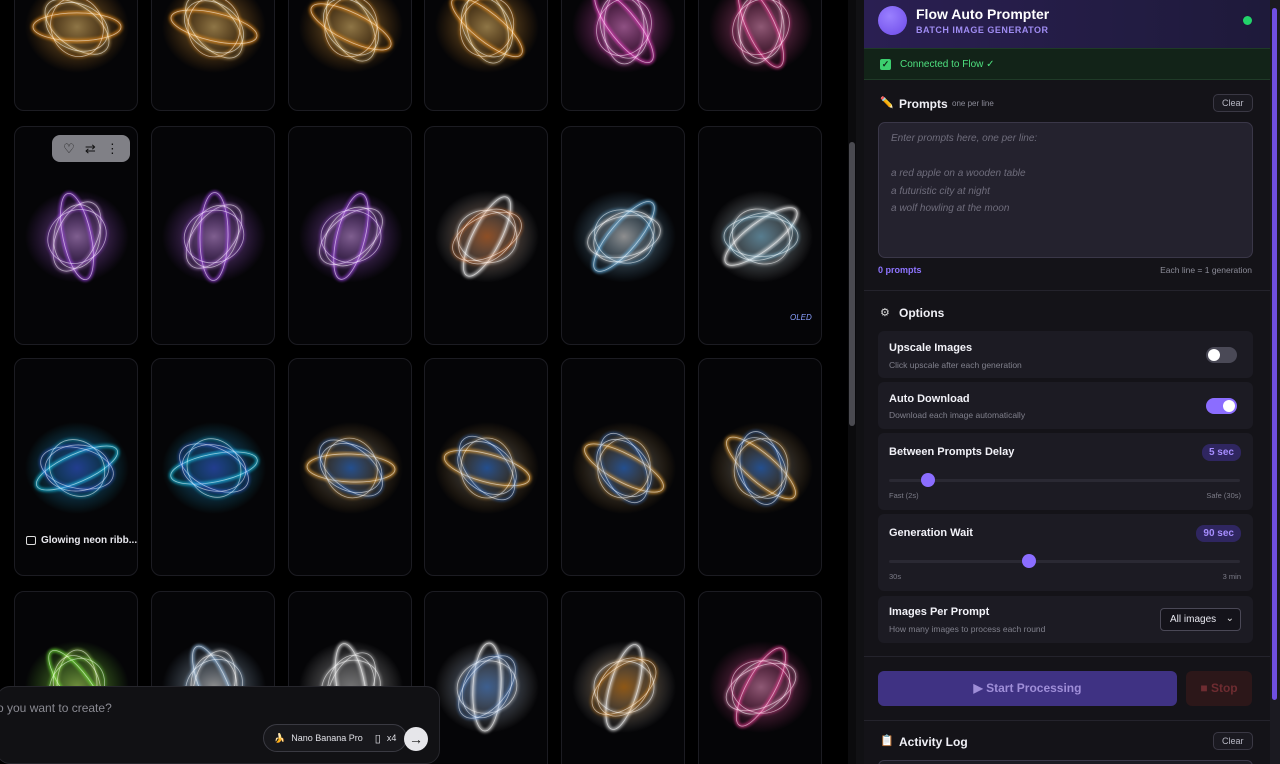  Describe the element at coordinates (885, 64) in the screenshot. I see `checkbox-icon: ✓` at that location.